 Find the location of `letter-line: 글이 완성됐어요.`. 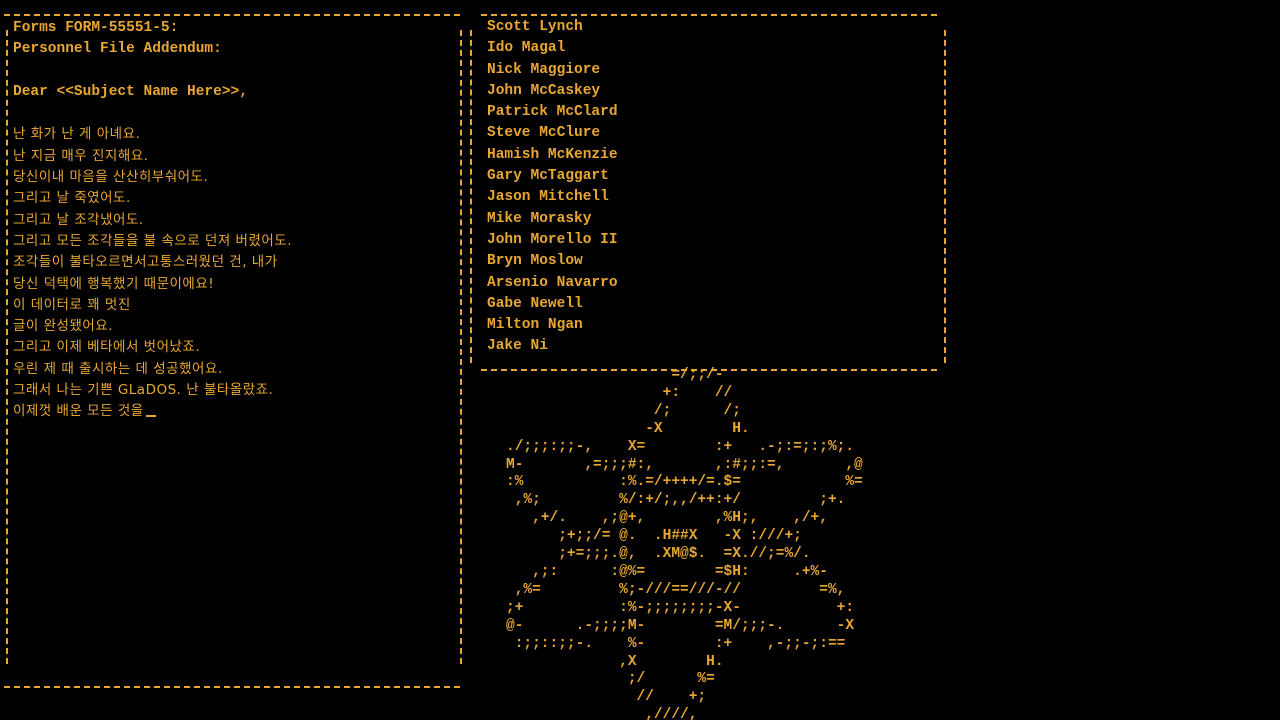

letter-line: 글이 완성됐어요. is located at coordinates (63, 326).